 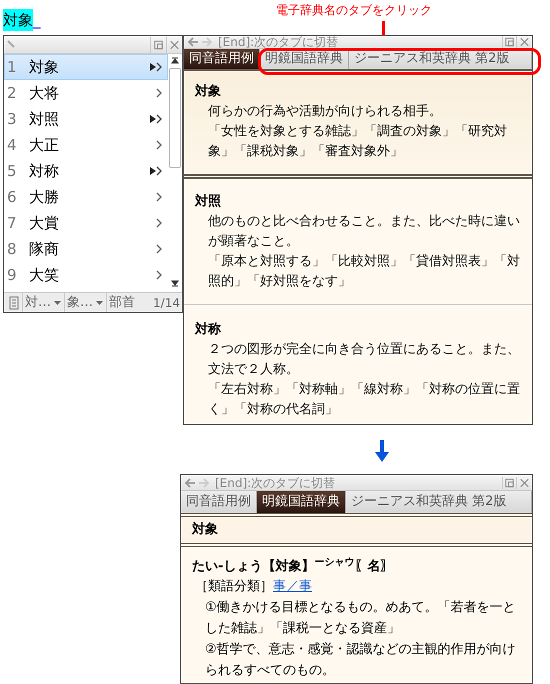 I want to click on candidate-text: 大将, so click(x=44, y=93).